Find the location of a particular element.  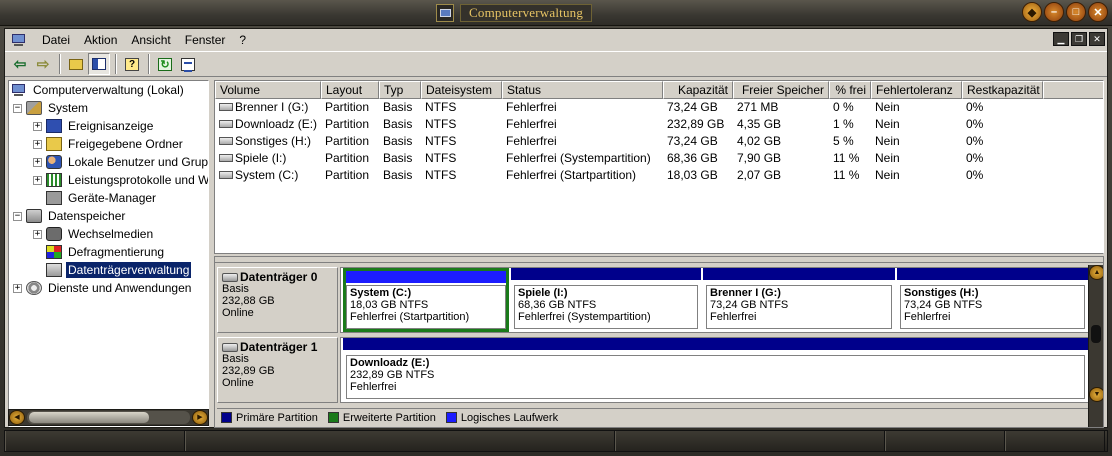

cell-fault-tolerance: Nein is located at coordinates (887, 141).